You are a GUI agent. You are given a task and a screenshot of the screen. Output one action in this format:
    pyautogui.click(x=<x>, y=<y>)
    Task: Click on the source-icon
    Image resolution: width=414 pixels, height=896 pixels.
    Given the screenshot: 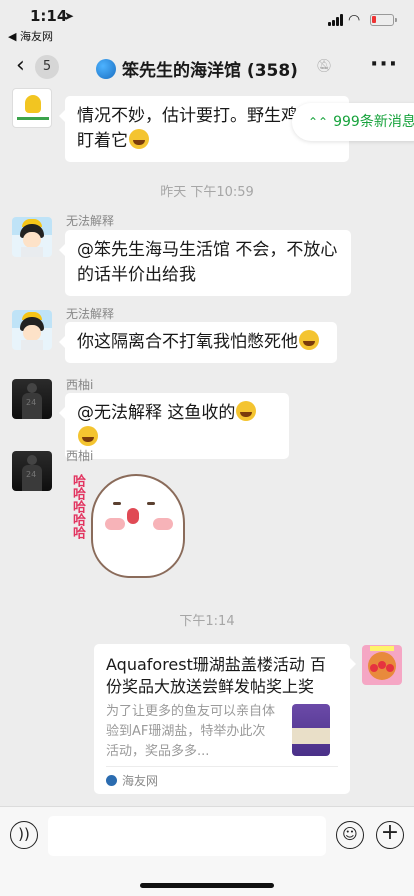 What is the action you would take?
    pyautogui.click(x=111, y=780)
    